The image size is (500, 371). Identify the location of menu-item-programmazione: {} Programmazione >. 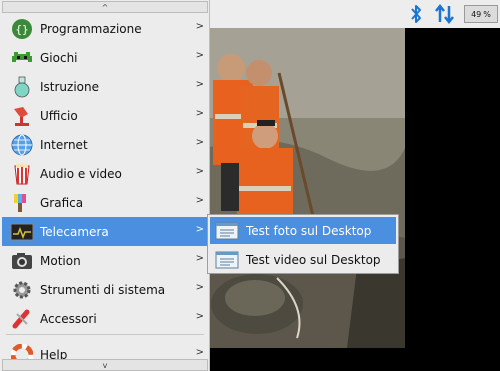
(105, 28).